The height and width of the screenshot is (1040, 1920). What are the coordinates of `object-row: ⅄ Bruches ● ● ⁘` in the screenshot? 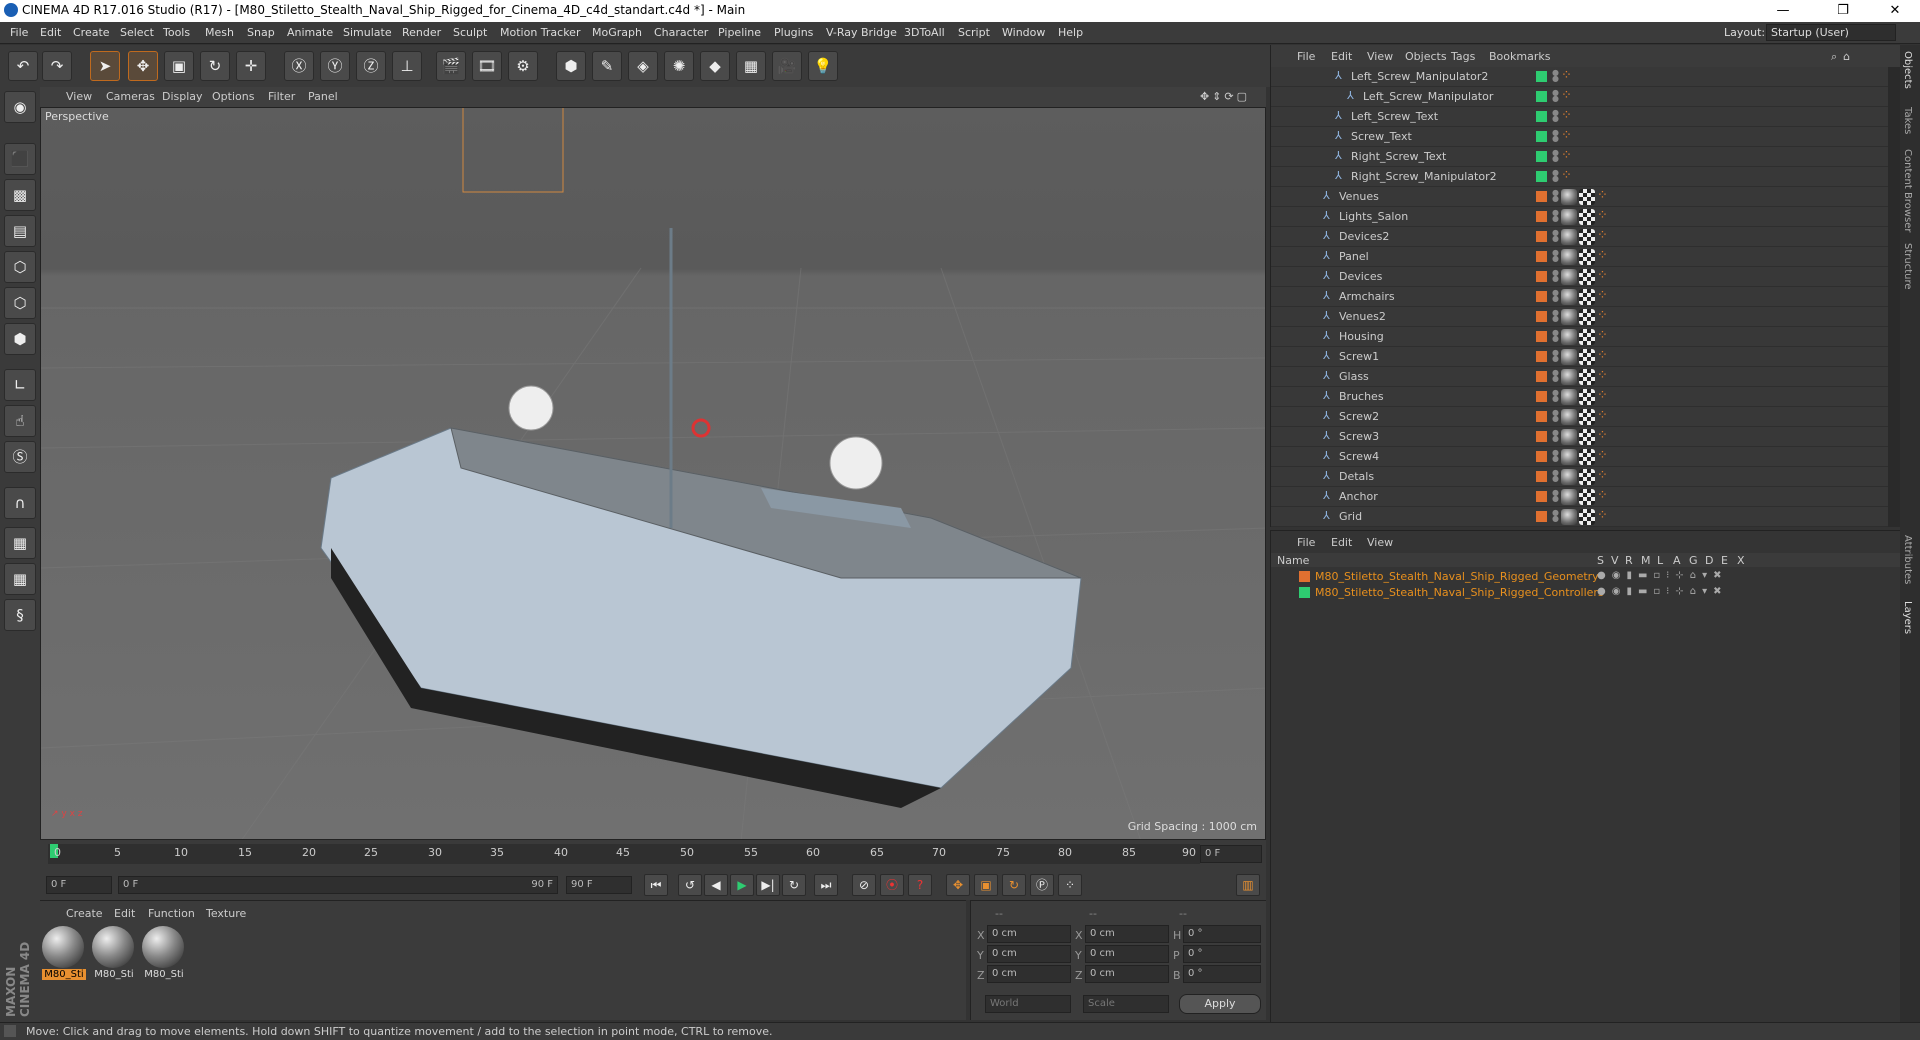 It's located at (1580, 397).